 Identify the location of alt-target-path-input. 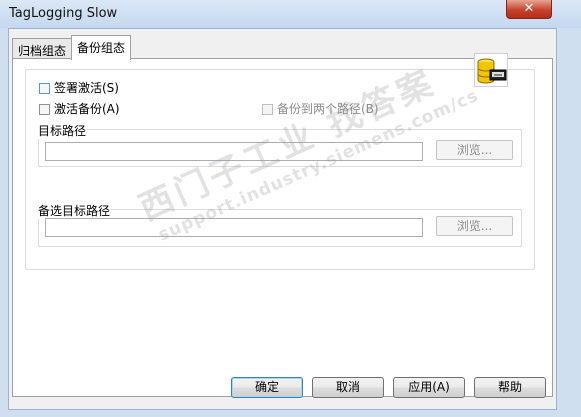
(234, 227).